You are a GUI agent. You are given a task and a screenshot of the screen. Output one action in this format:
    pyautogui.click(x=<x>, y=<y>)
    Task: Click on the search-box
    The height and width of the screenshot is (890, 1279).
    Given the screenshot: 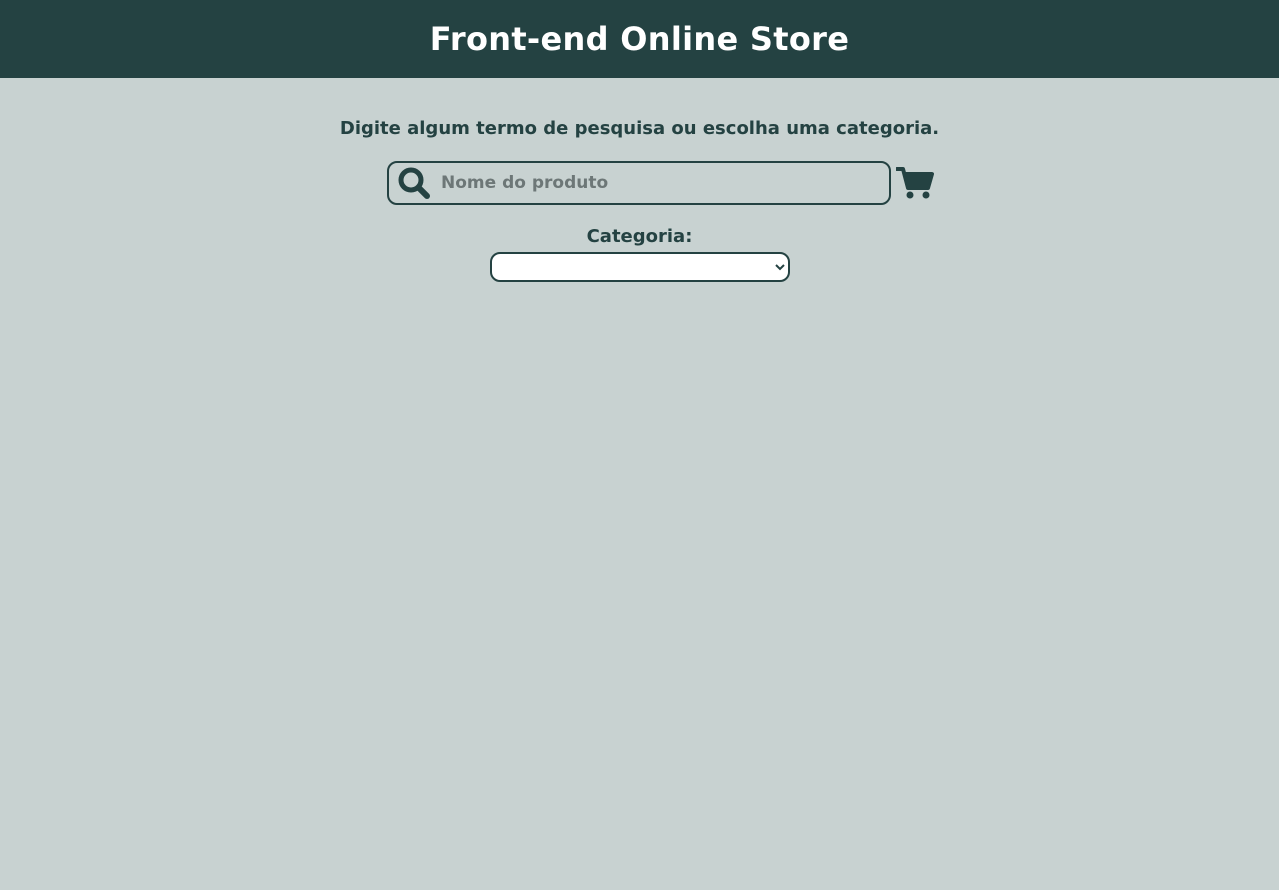 What is the action you would take?
    pyautogui.click(x=639, y=183)
    